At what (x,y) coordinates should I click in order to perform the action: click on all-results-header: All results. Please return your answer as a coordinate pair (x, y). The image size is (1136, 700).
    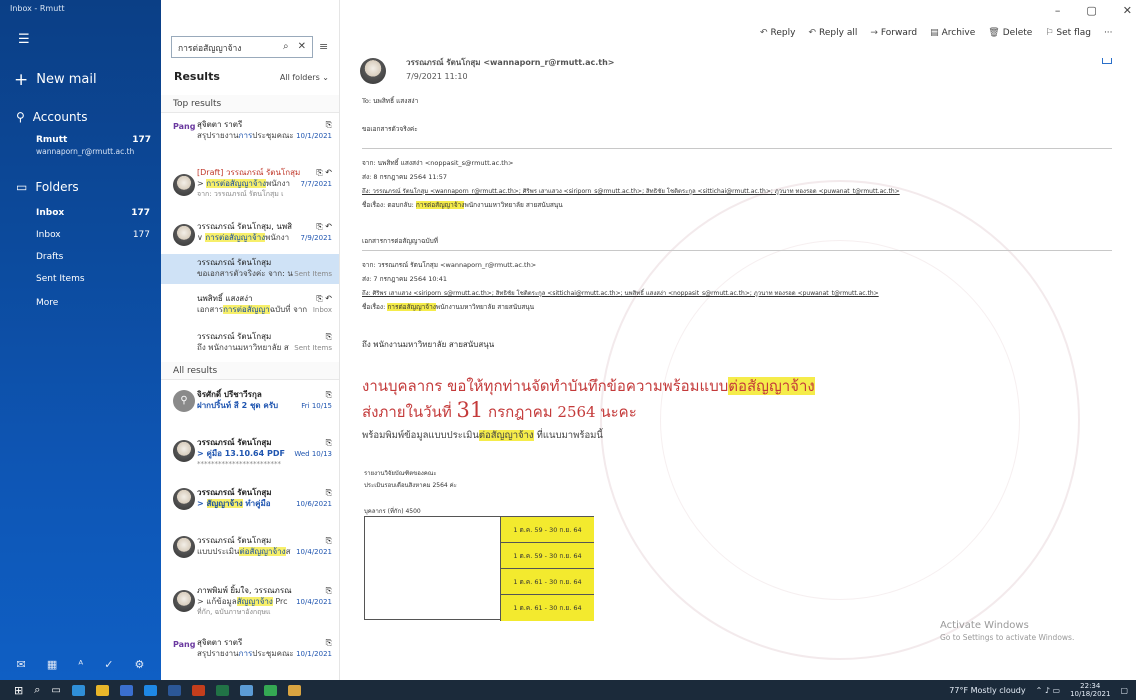
    Looking at the image, I should click on (250, 371).